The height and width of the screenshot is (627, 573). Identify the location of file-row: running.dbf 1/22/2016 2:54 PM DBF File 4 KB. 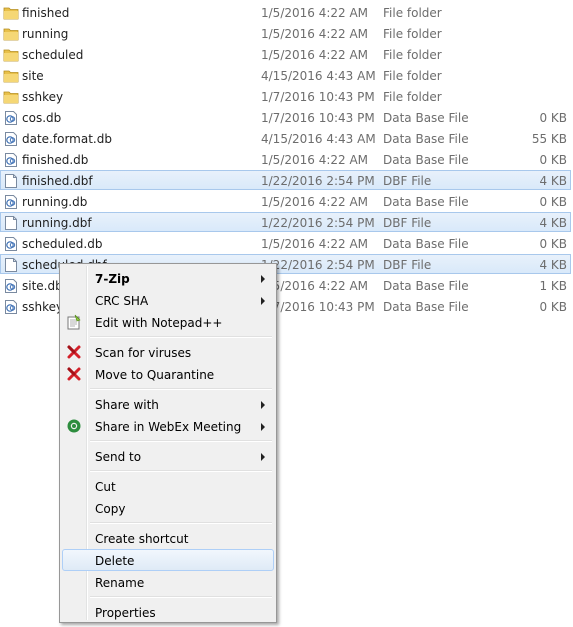
(285, 222).